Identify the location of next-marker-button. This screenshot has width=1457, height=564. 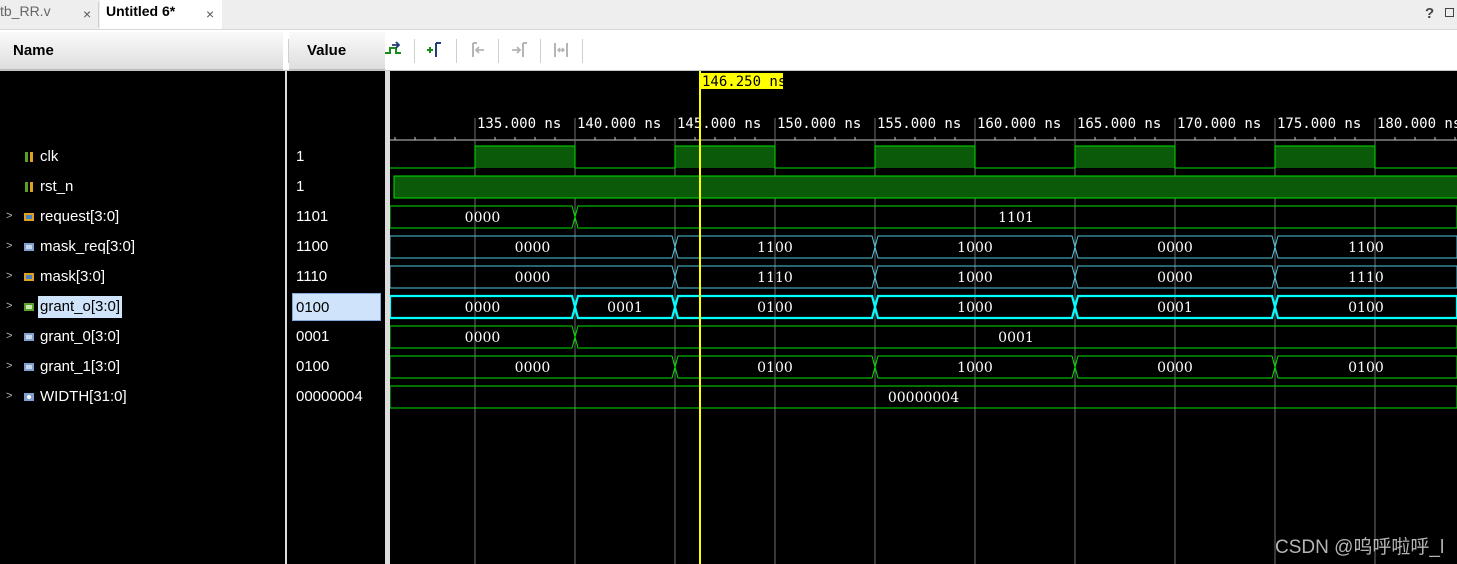
(519, 50).